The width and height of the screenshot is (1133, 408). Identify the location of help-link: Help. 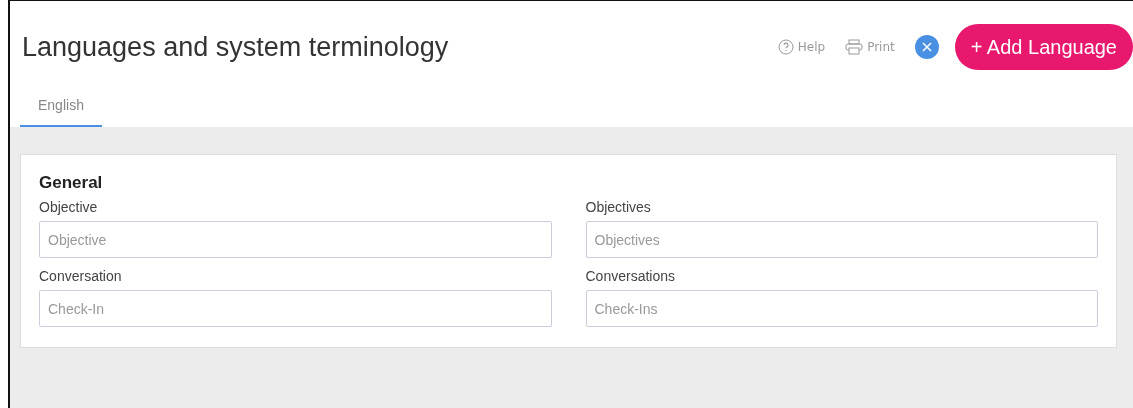
(801, 47).